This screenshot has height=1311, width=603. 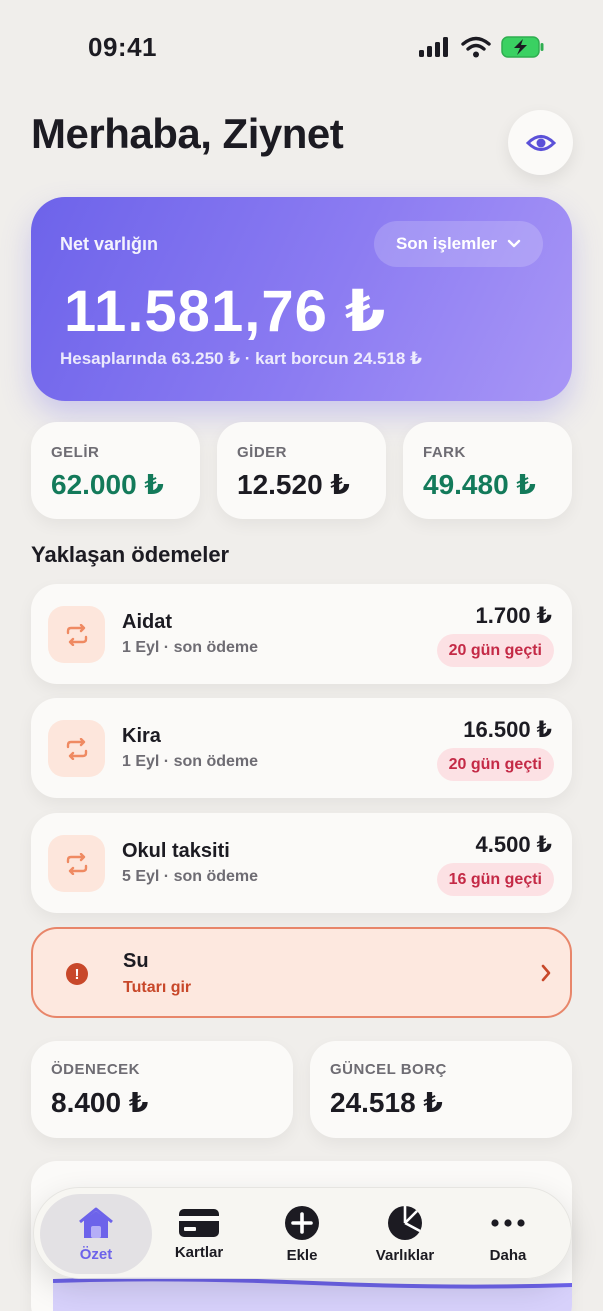 I want to click on overdue-badge: 16 gün geçti, so click(x=495, y=879).